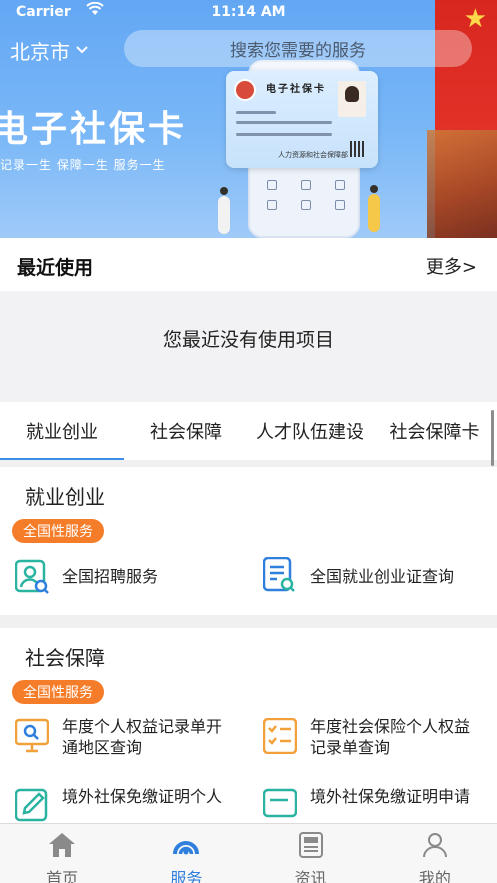 This screenshot has width=497, height=883. I want to click on service-item-employment-certificate: 全国就业创业证查询, so click(373, 574).